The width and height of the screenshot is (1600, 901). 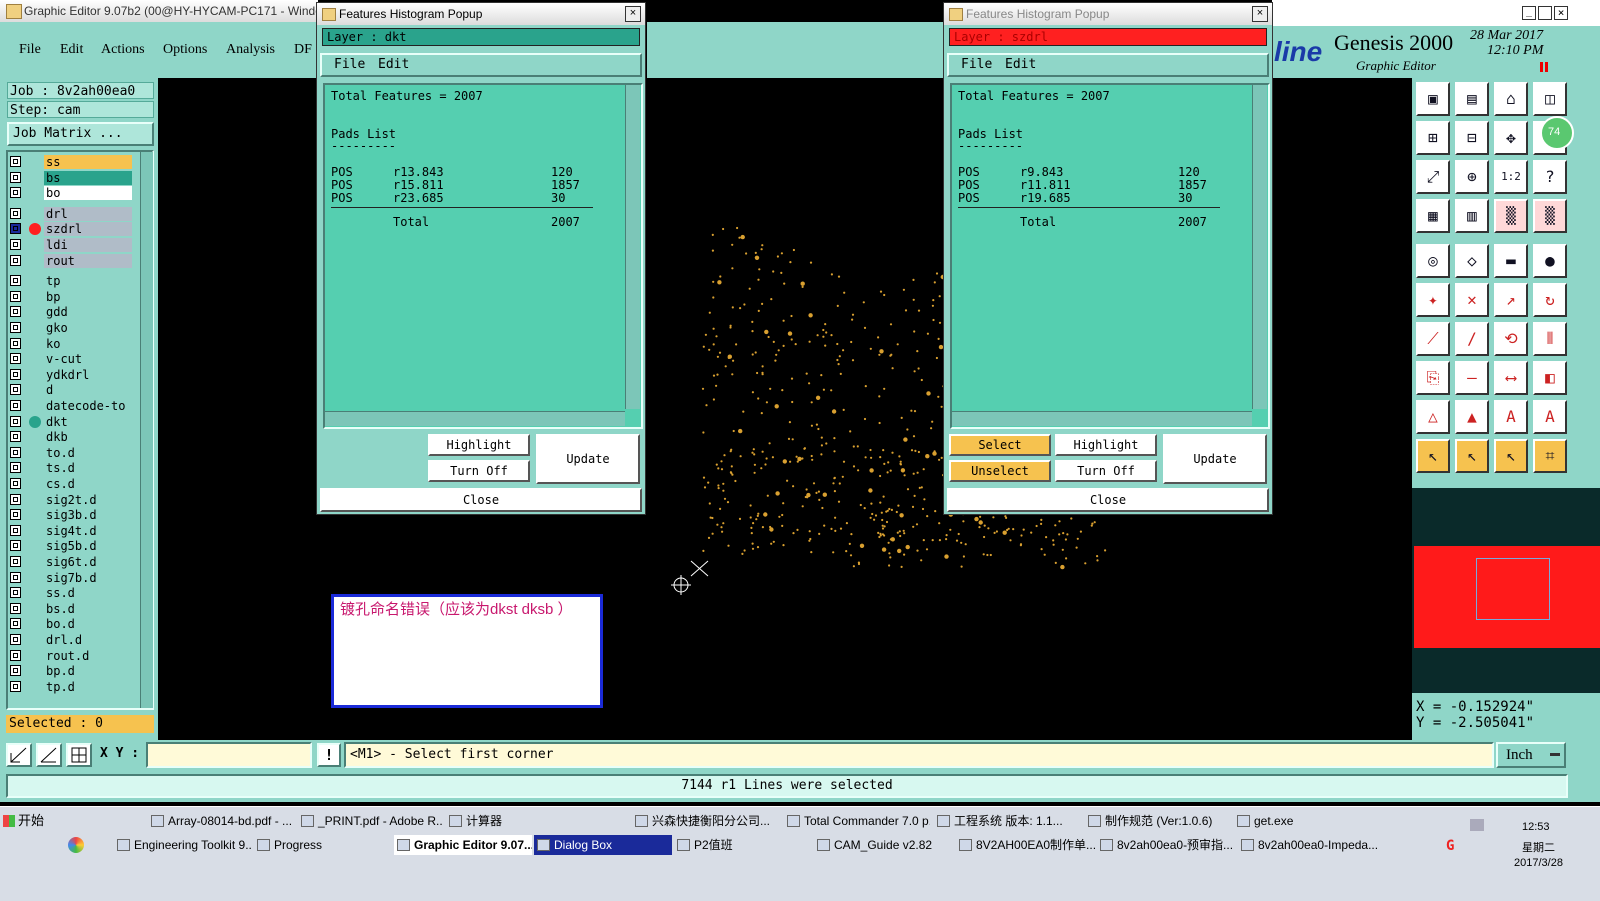 I want to click on layer-row-bo.d: bo.d, so click(x=74, y=624).